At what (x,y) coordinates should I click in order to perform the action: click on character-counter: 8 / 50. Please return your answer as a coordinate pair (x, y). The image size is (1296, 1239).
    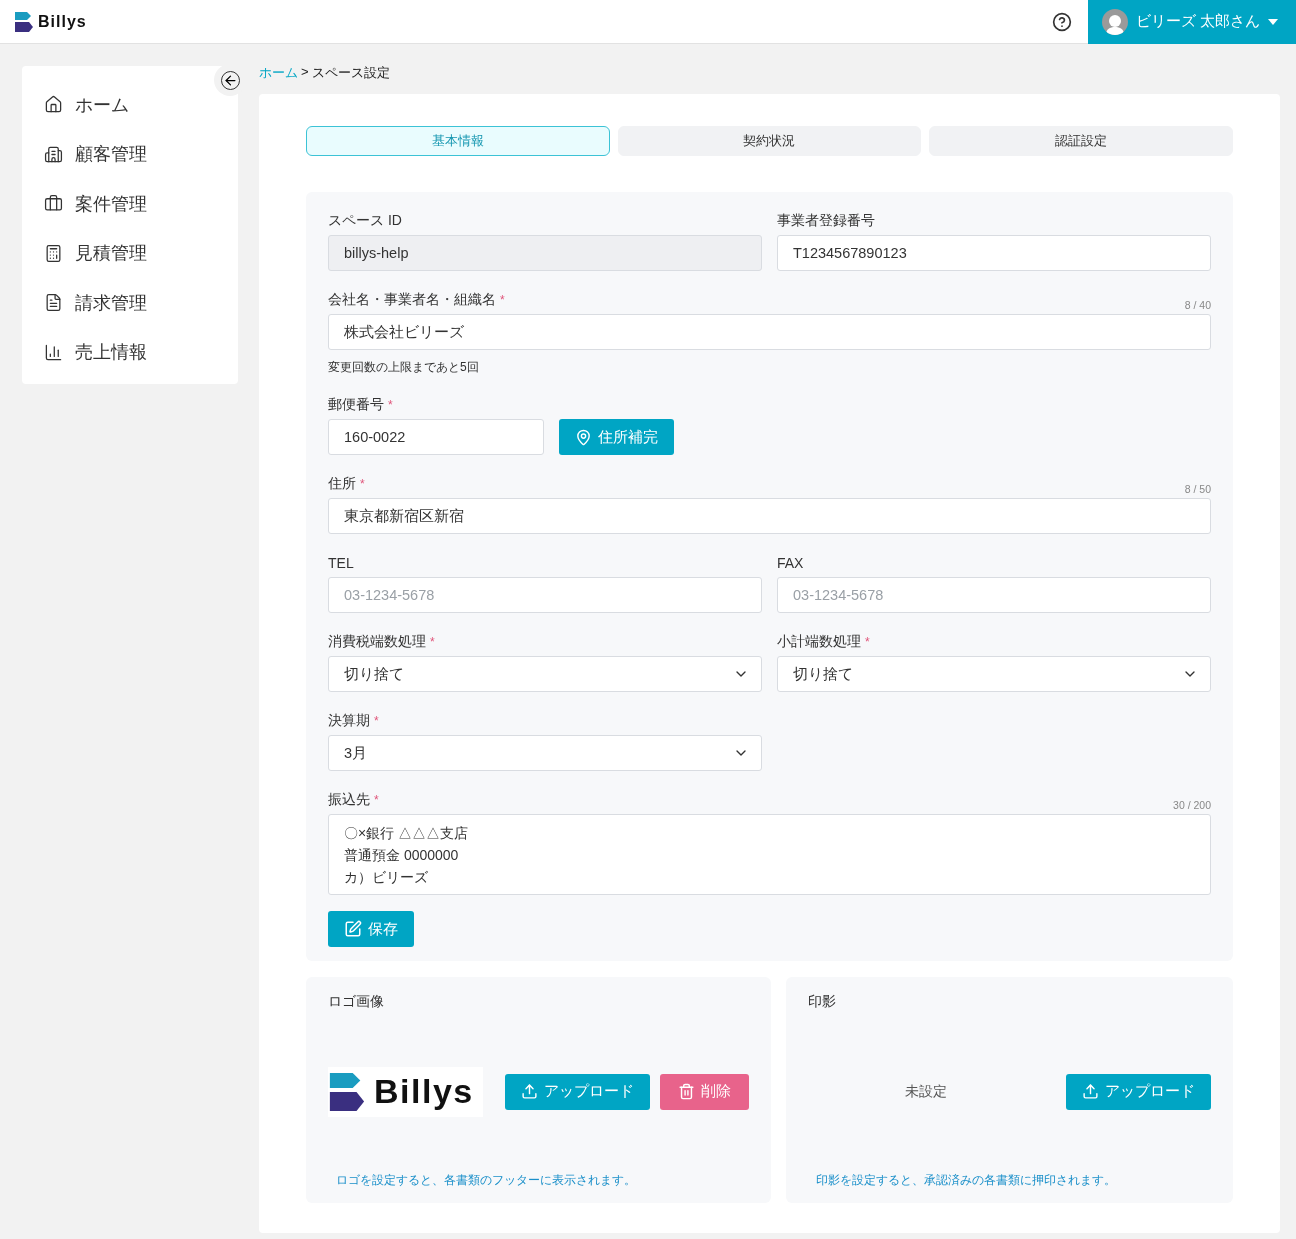
    Looking at the image, I should click on (1197, 489).